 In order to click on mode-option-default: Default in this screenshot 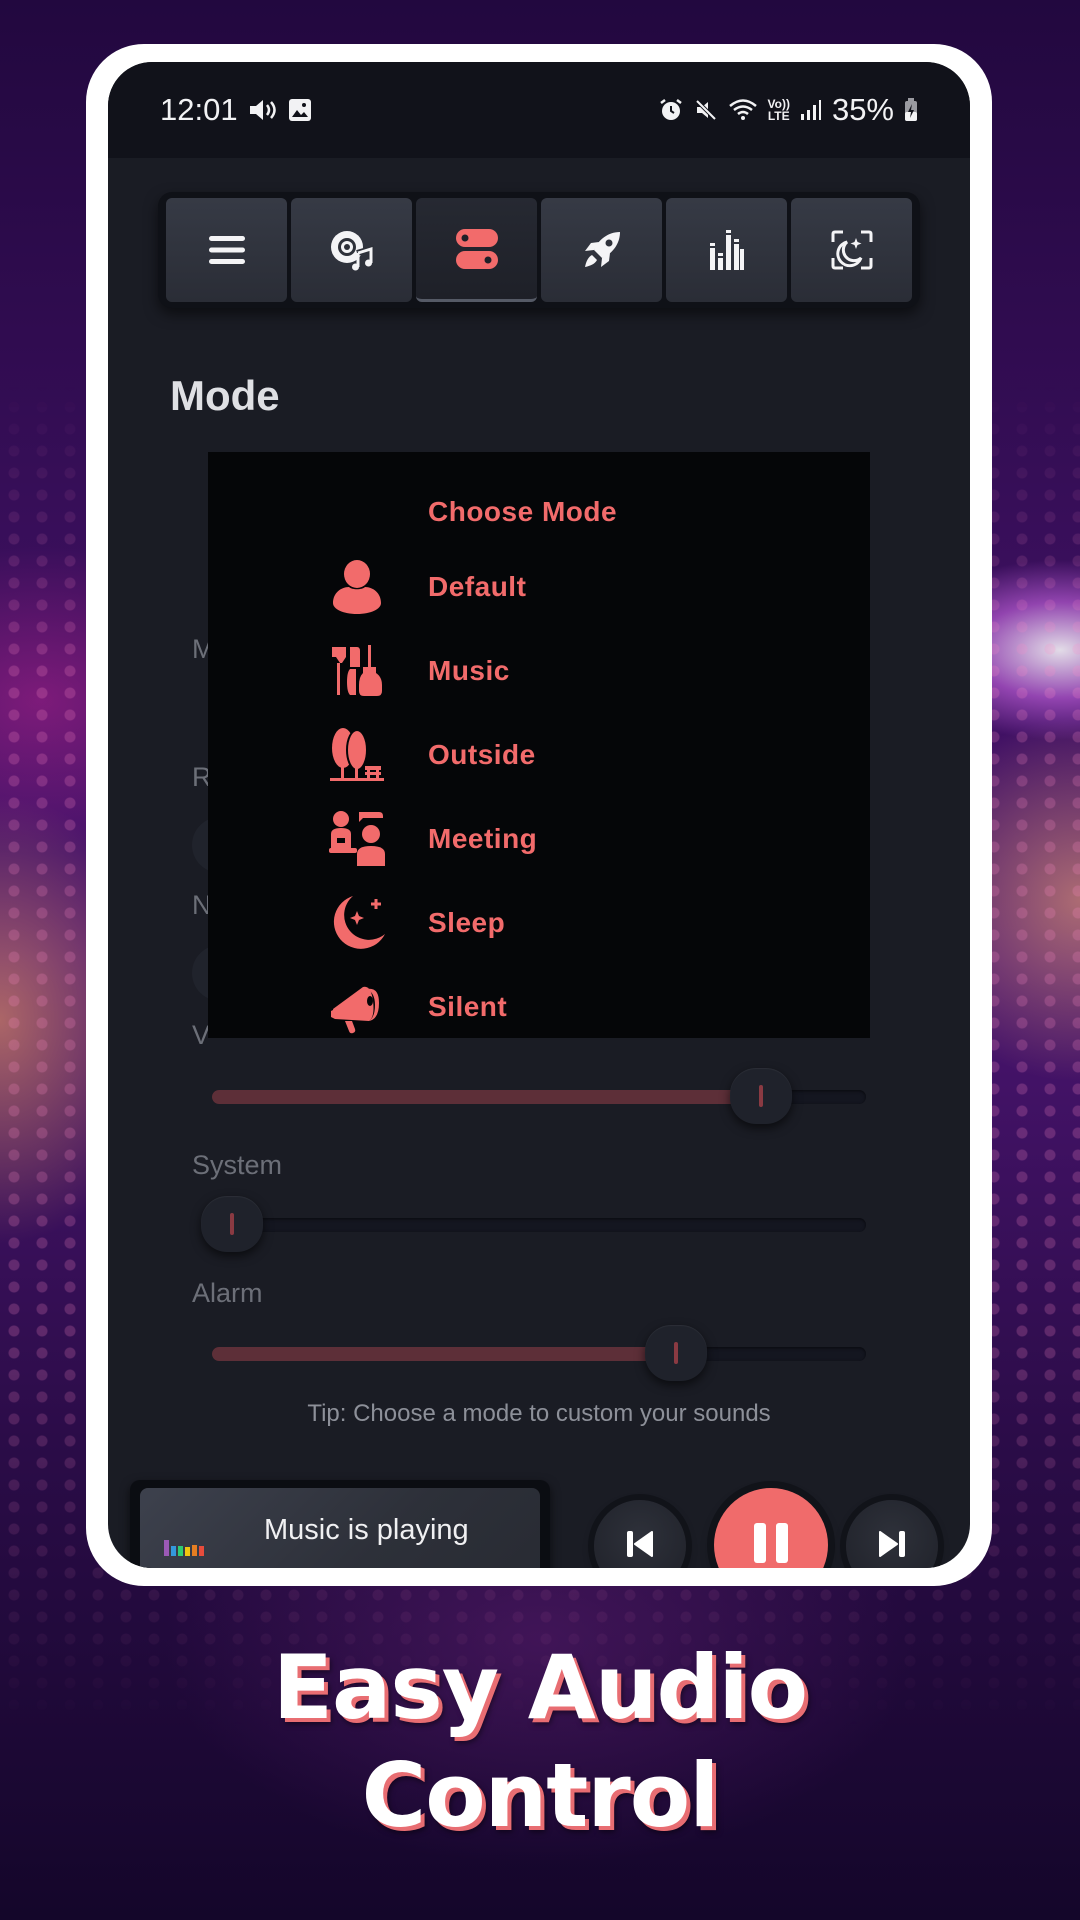, I will do `click(538, 587)`.